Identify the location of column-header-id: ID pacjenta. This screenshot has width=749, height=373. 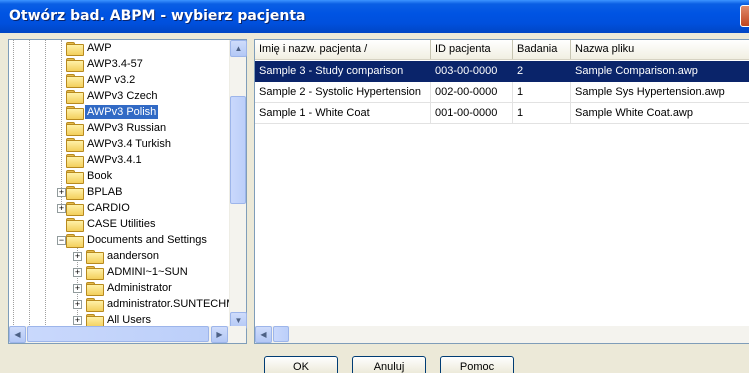
(472, 49).